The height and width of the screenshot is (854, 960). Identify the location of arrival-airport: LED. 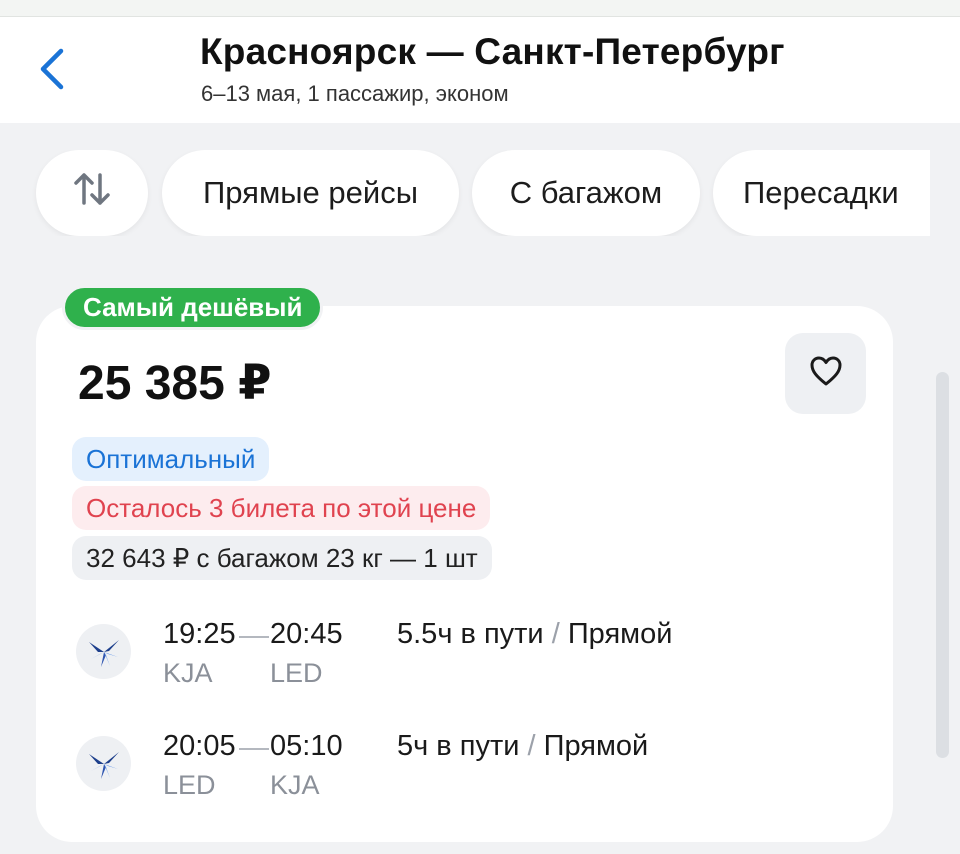
(296, 673).